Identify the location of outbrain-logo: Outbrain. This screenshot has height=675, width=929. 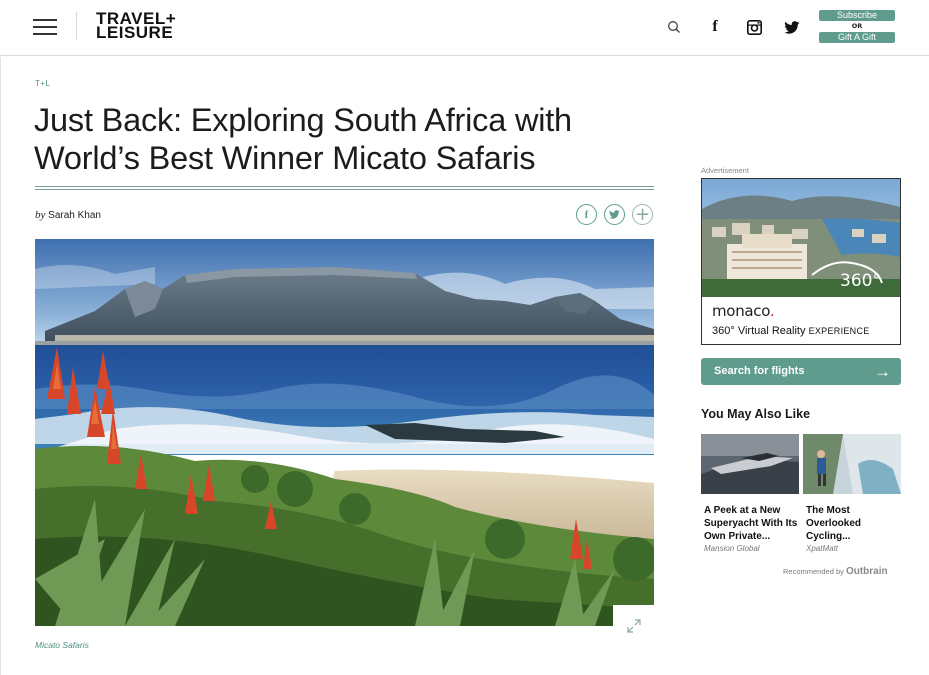
(866, 571).